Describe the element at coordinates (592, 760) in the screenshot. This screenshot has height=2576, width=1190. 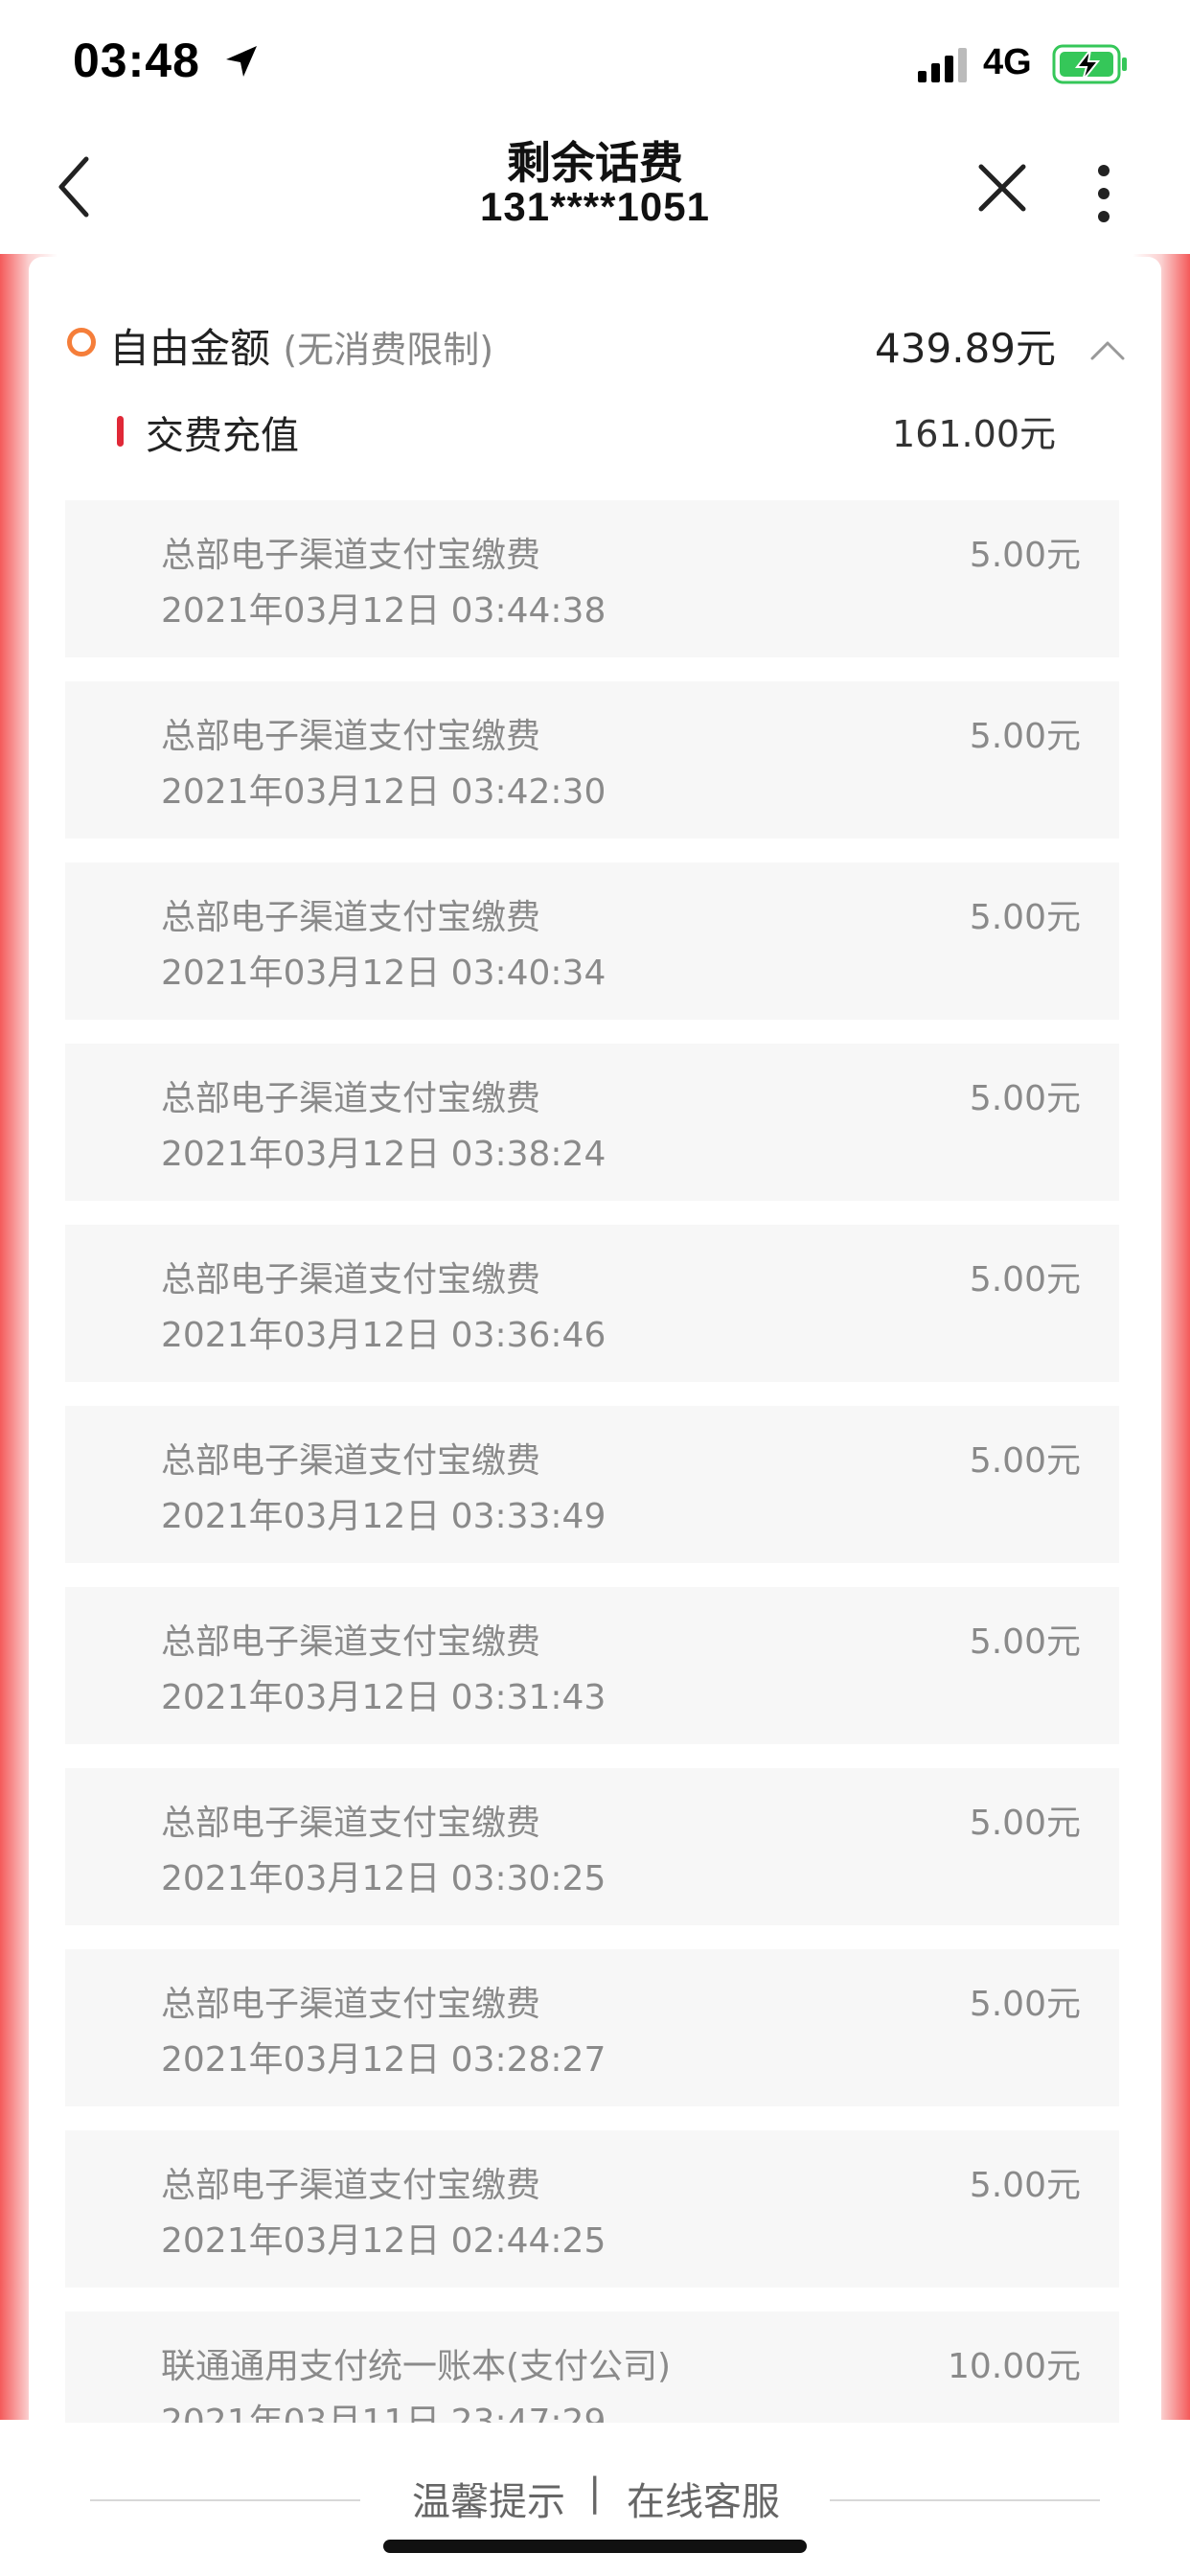
I see `list-item: 总部电子渠道支付宝缴费 2021年03月12日 03:42:30 5.00元` at that location.